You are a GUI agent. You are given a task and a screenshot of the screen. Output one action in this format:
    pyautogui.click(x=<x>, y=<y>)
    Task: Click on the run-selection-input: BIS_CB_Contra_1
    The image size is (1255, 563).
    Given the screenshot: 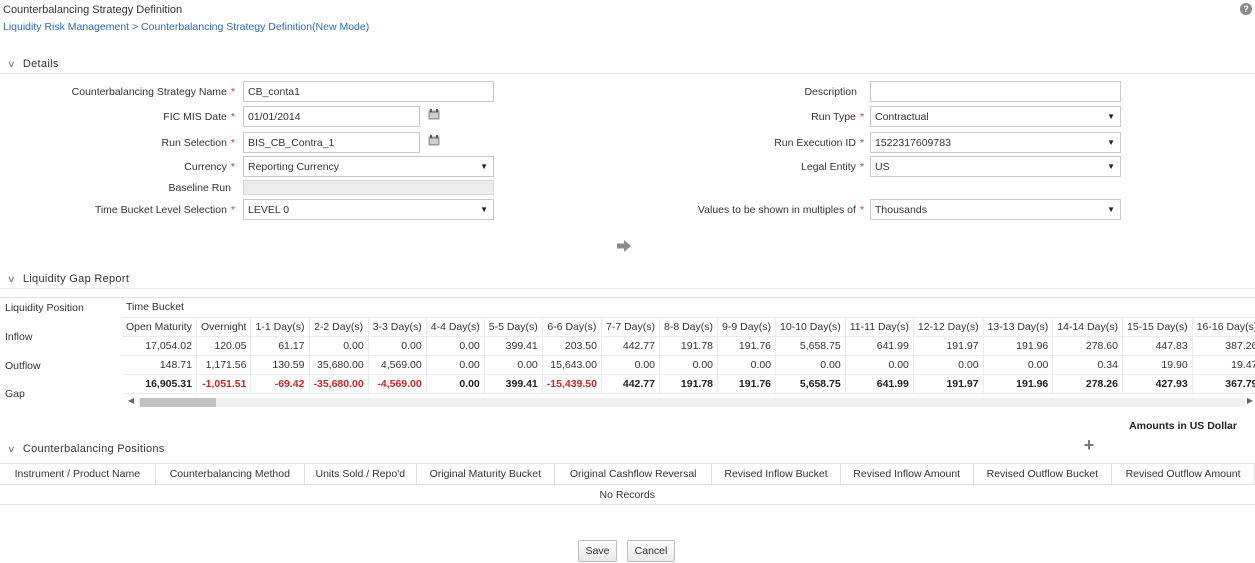 What is the action you would take?
    pyautogui.click(x=331, y=142)
    